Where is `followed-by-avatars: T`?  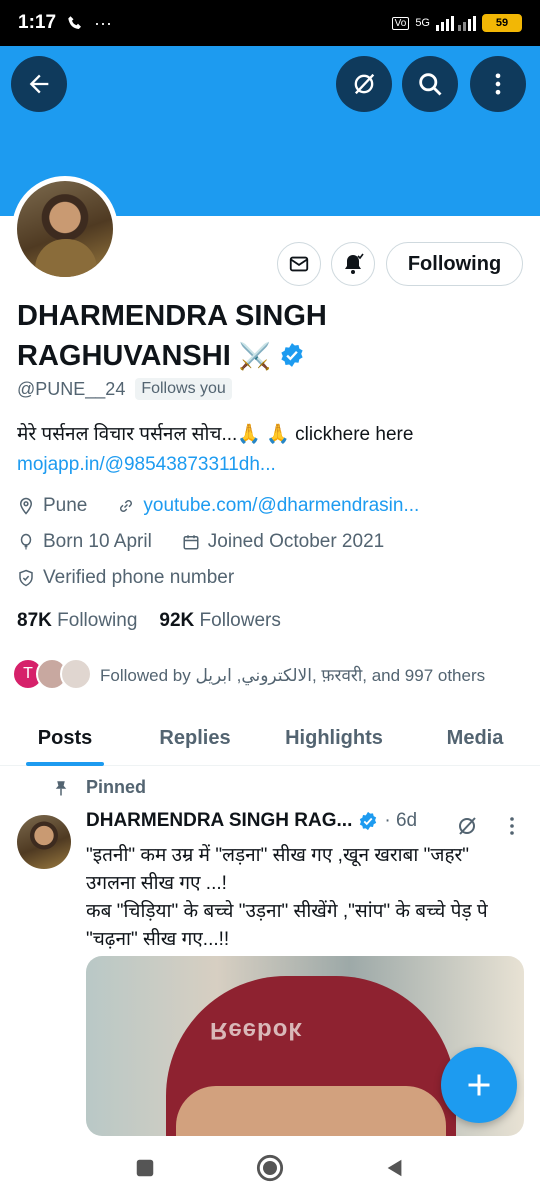
followed-by-avatars: T is located at coordinates (52, 674).